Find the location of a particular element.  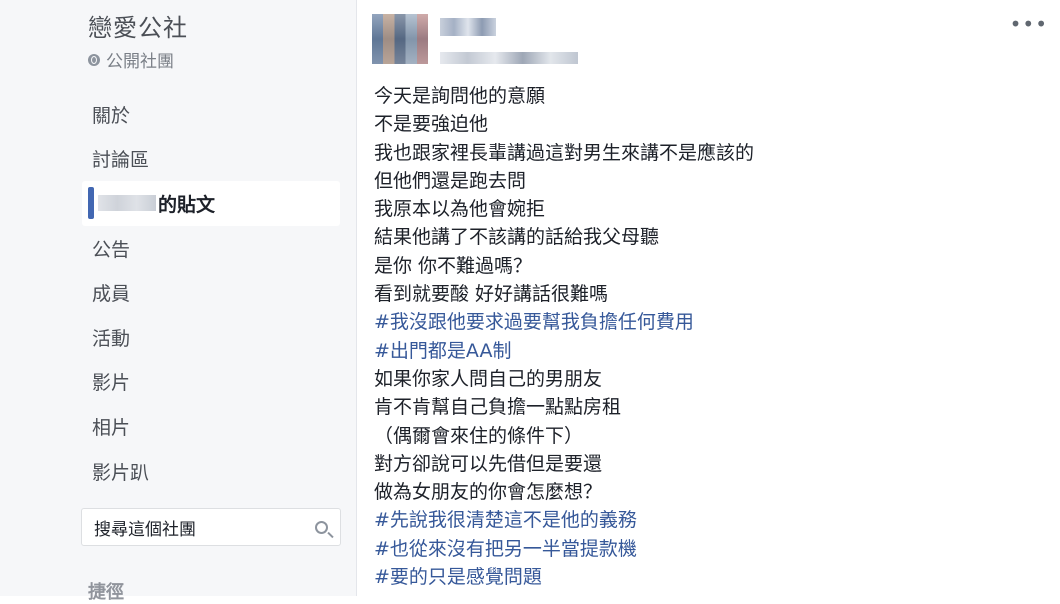

nav-announcements: 公告 is located at coordinates (211, 248).